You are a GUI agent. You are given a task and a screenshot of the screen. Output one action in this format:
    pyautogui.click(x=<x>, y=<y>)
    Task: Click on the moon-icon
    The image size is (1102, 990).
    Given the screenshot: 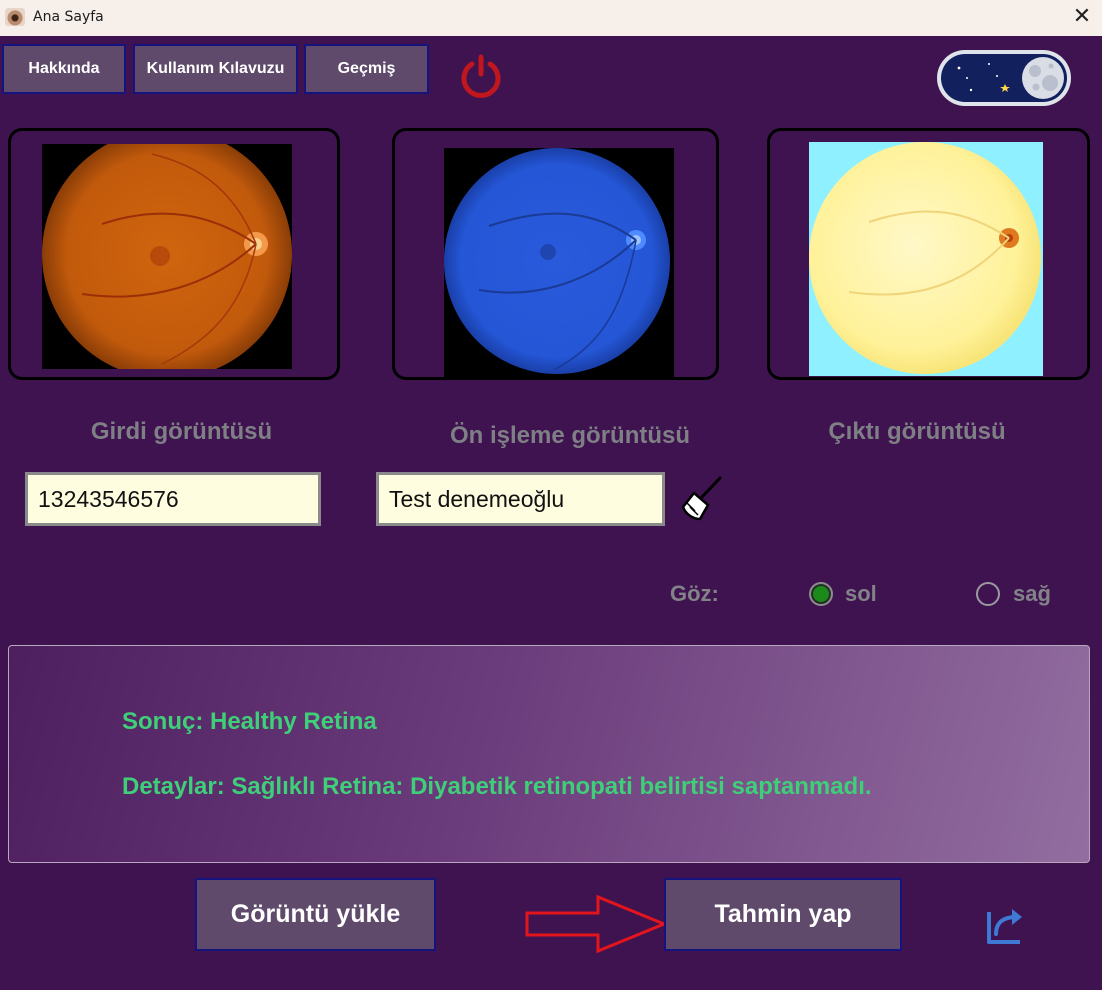 What is the action you would take?
    pyautogui.click(x=1043, y=78)
    